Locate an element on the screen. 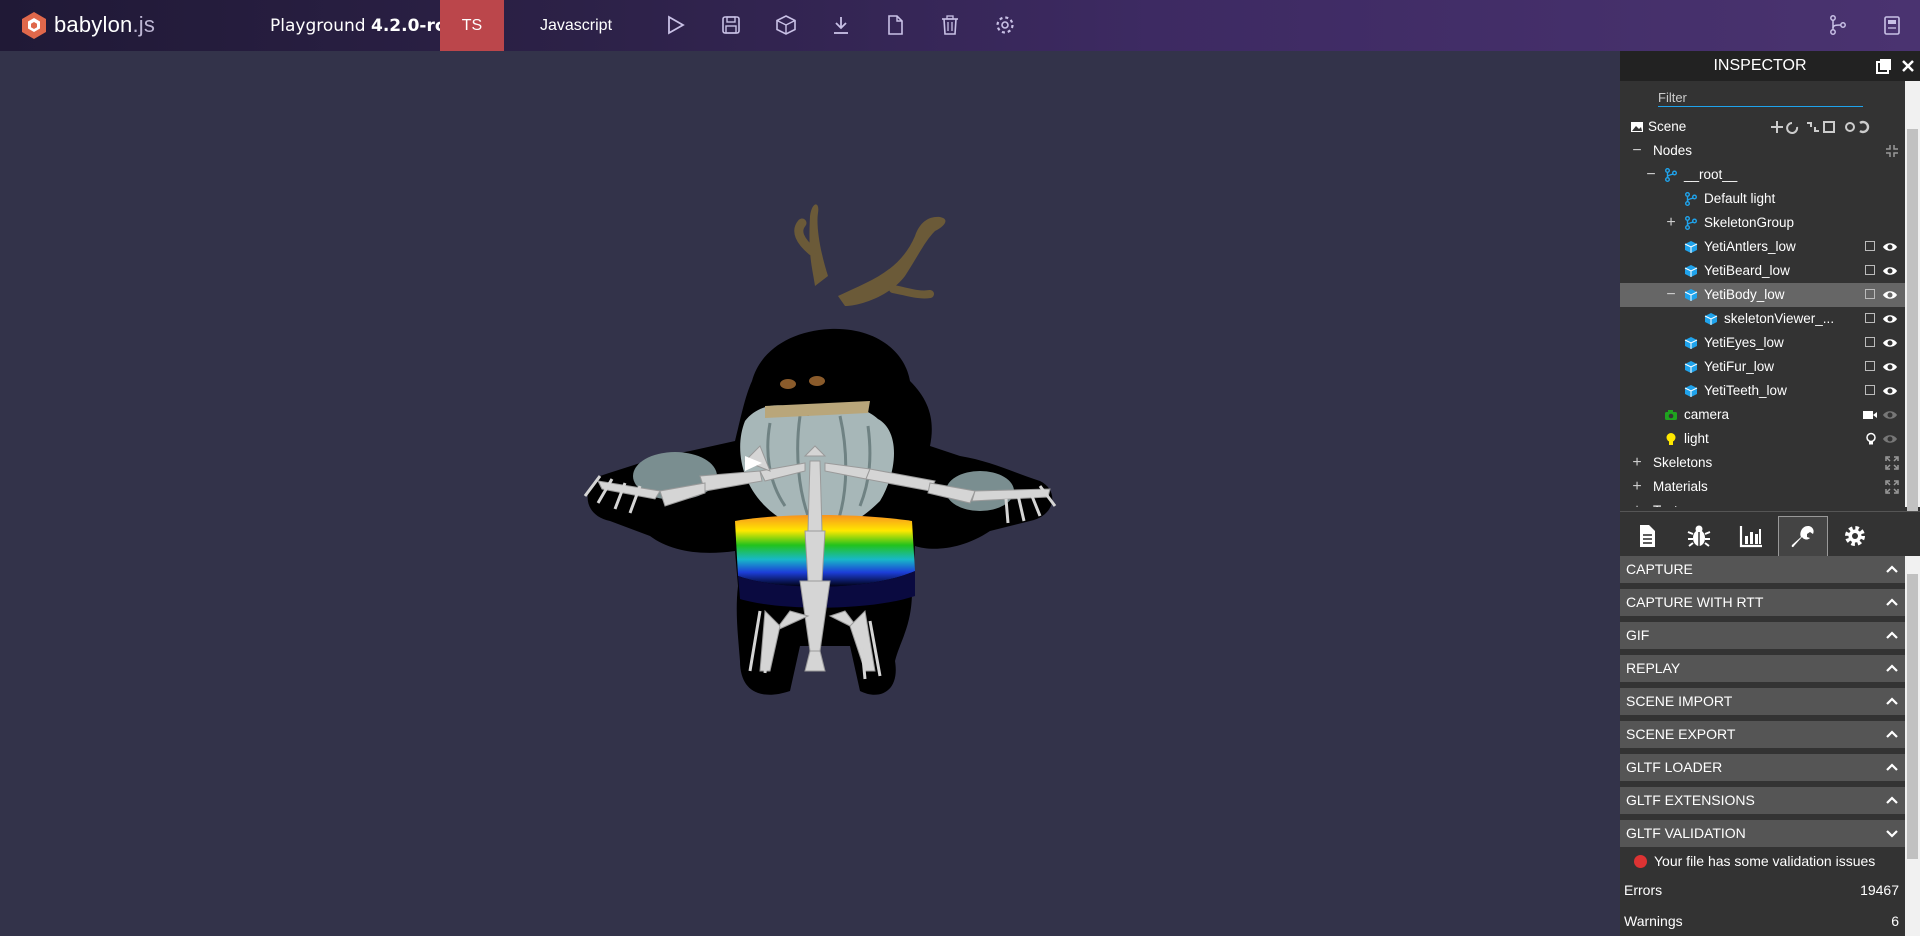  tab-settings is located at coordinates (1855, 536).